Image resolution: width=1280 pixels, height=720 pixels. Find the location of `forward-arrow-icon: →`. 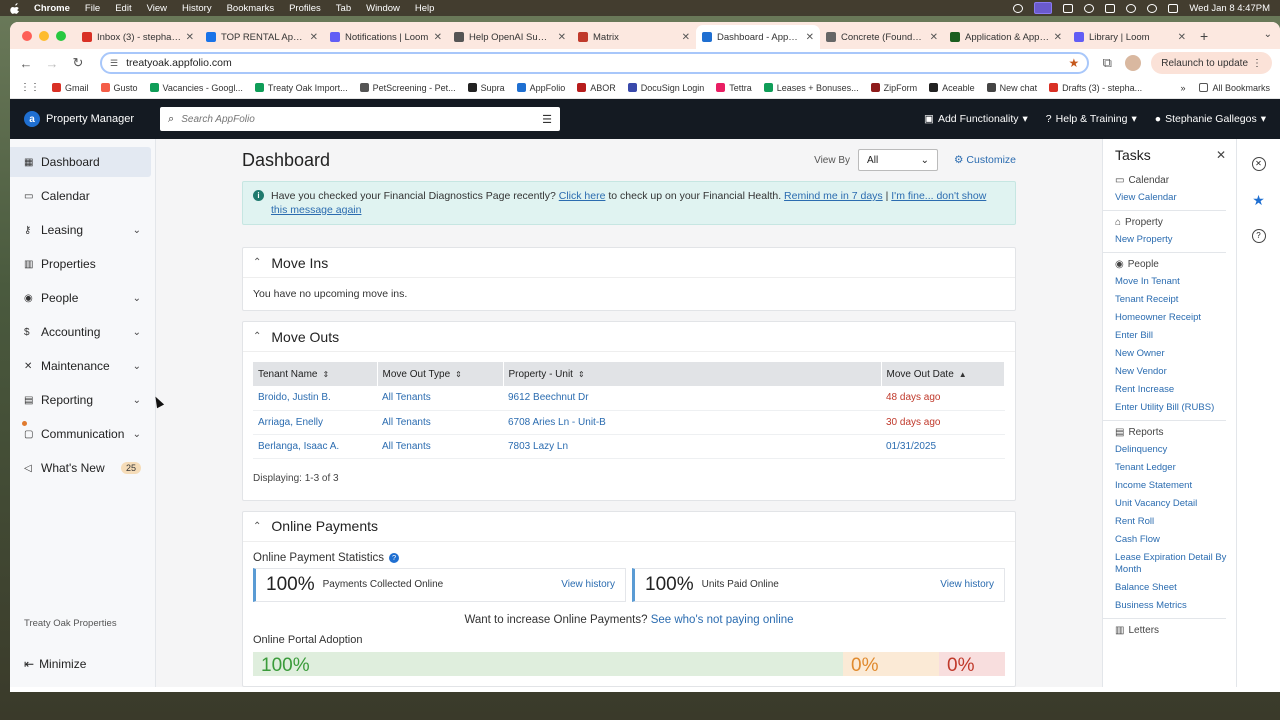

forward-arrow-icon: → is located at coordinates (52, 63).